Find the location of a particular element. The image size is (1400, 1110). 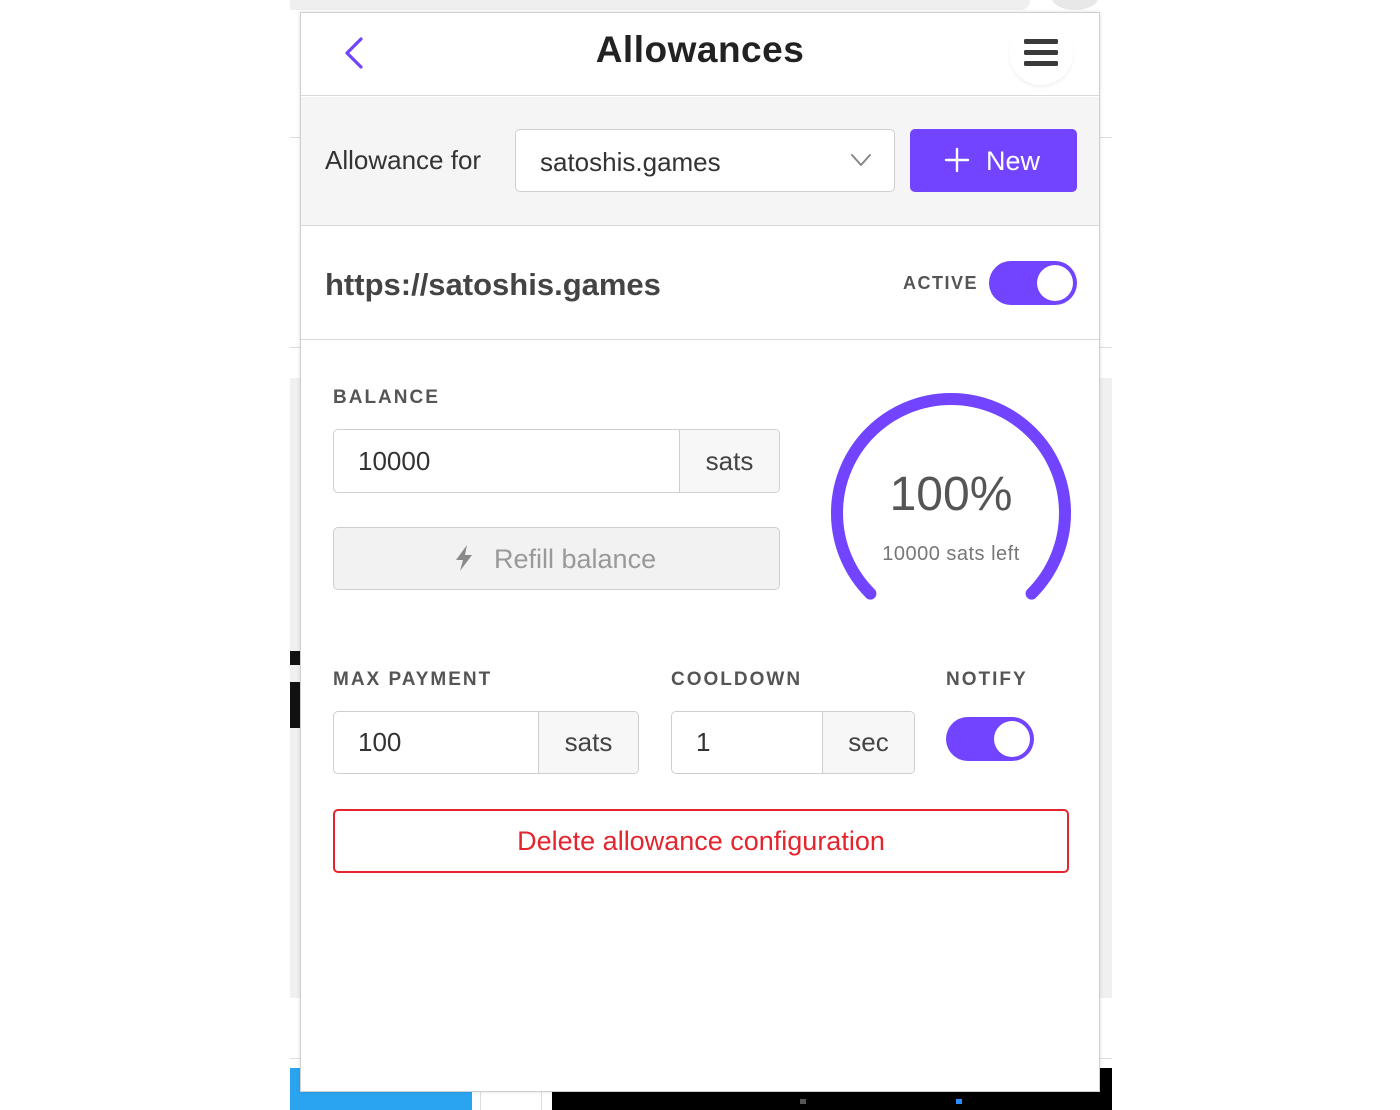

allowance-selector-bar: Allowance for satoshis.games New is located at coordinates (700, 161).